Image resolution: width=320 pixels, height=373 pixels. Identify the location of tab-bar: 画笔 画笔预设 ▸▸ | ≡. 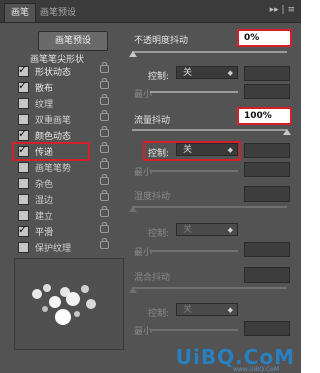
(150, 11).